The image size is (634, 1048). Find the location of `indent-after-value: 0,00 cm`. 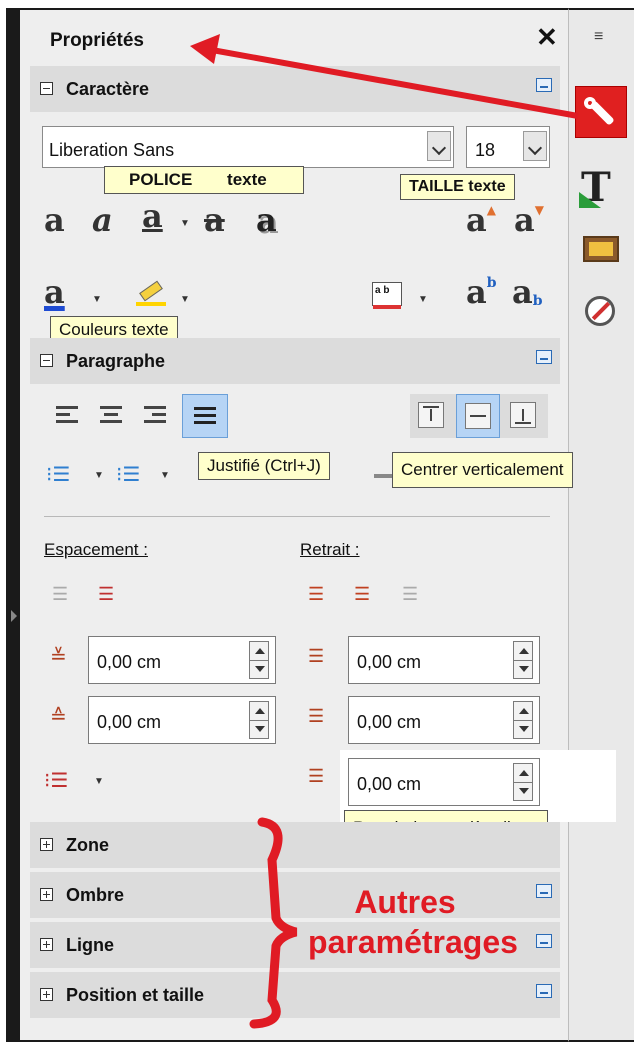

indent-after-value: 0,00 cm is located at coordinates (389, 722).